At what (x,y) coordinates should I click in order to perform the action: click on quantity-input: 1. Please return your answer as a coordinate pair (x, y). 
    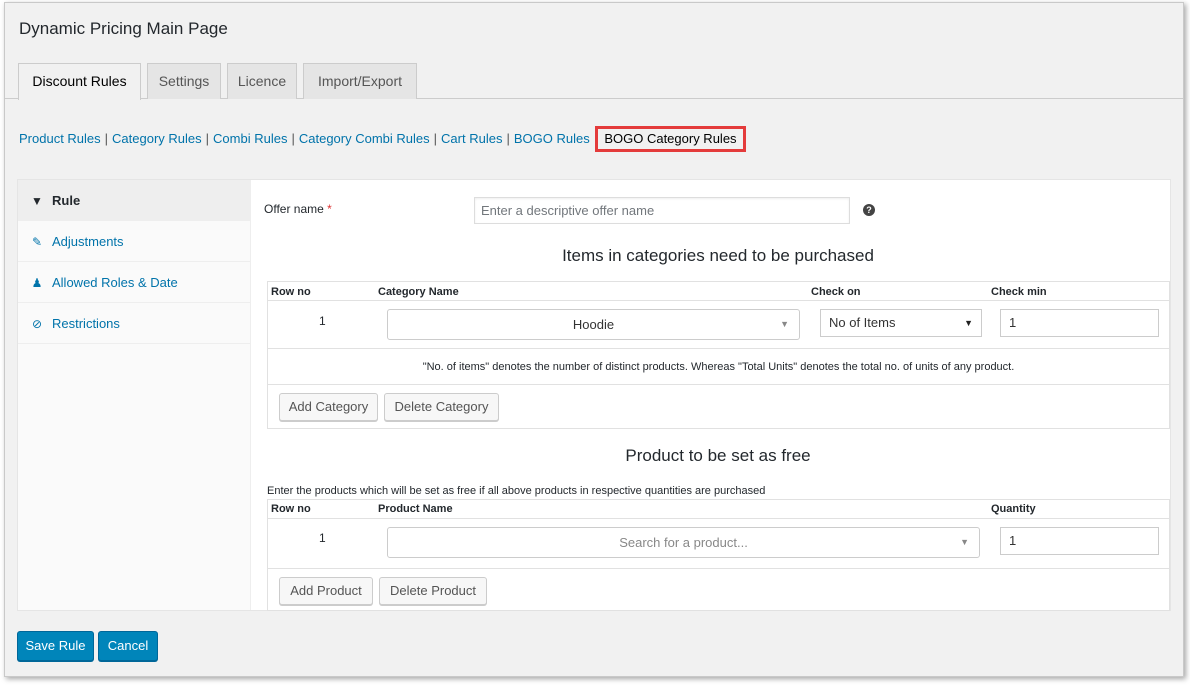
    Looking at the image, I should click on (1079, 541).